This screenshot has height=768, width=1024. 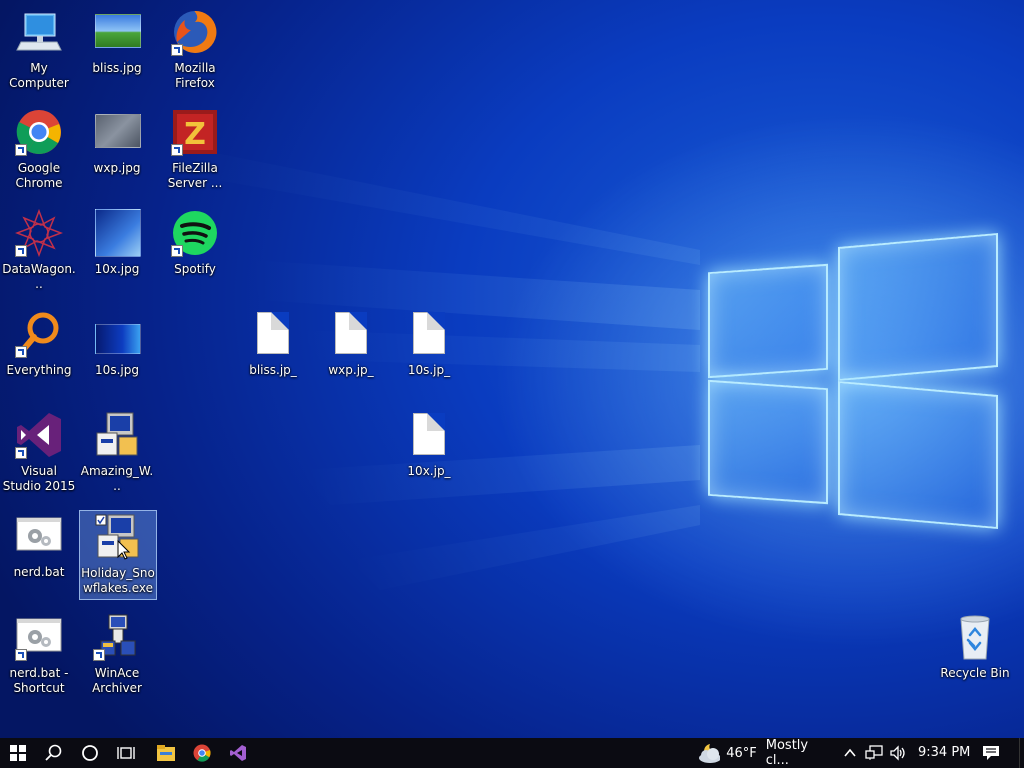 I want to click on chevron-up-icon, so click(x=850, y=752).